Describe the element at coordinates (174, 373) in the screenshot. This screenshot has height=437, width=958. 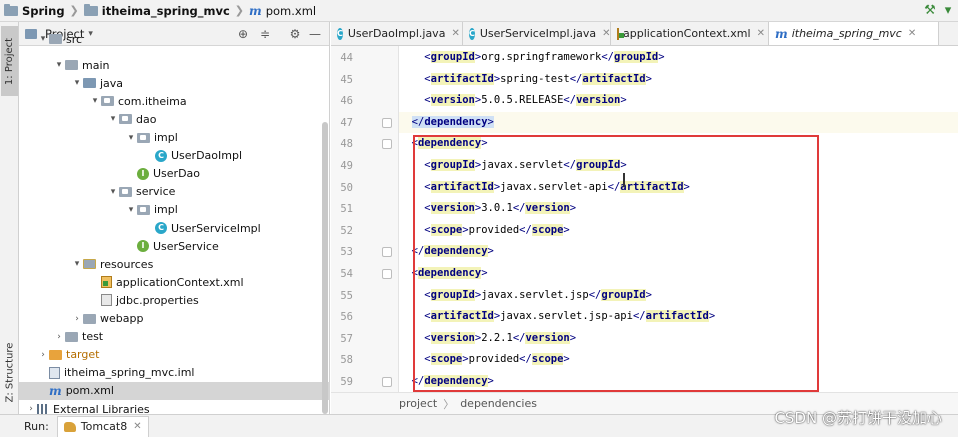
I see `tree-item: itheima_spring_mvc.iml` at that location.